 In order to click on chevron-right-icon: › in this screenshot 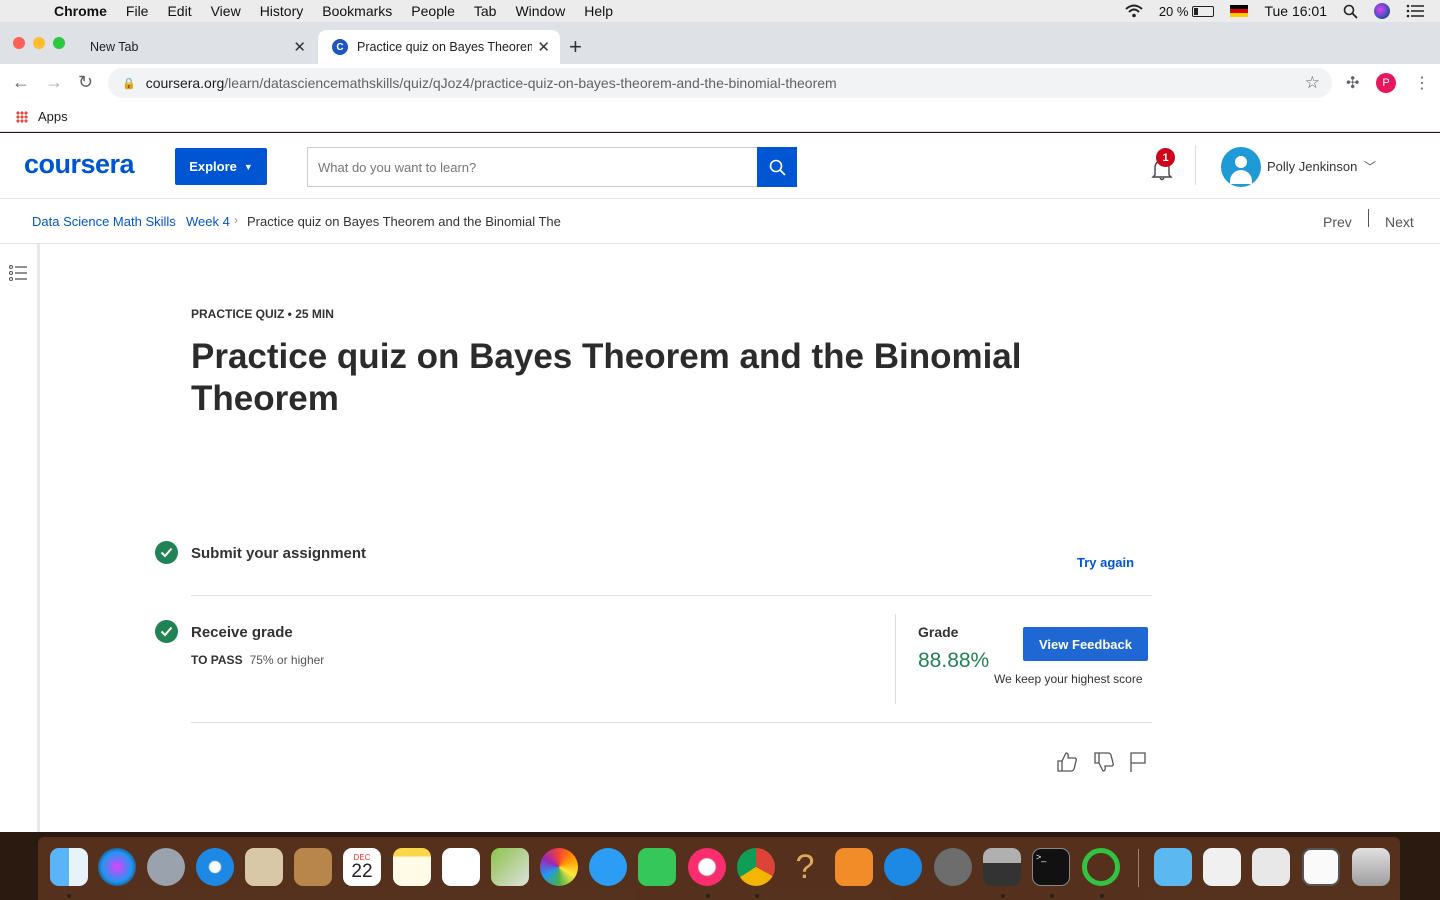, I will do `click(174, 220)`.